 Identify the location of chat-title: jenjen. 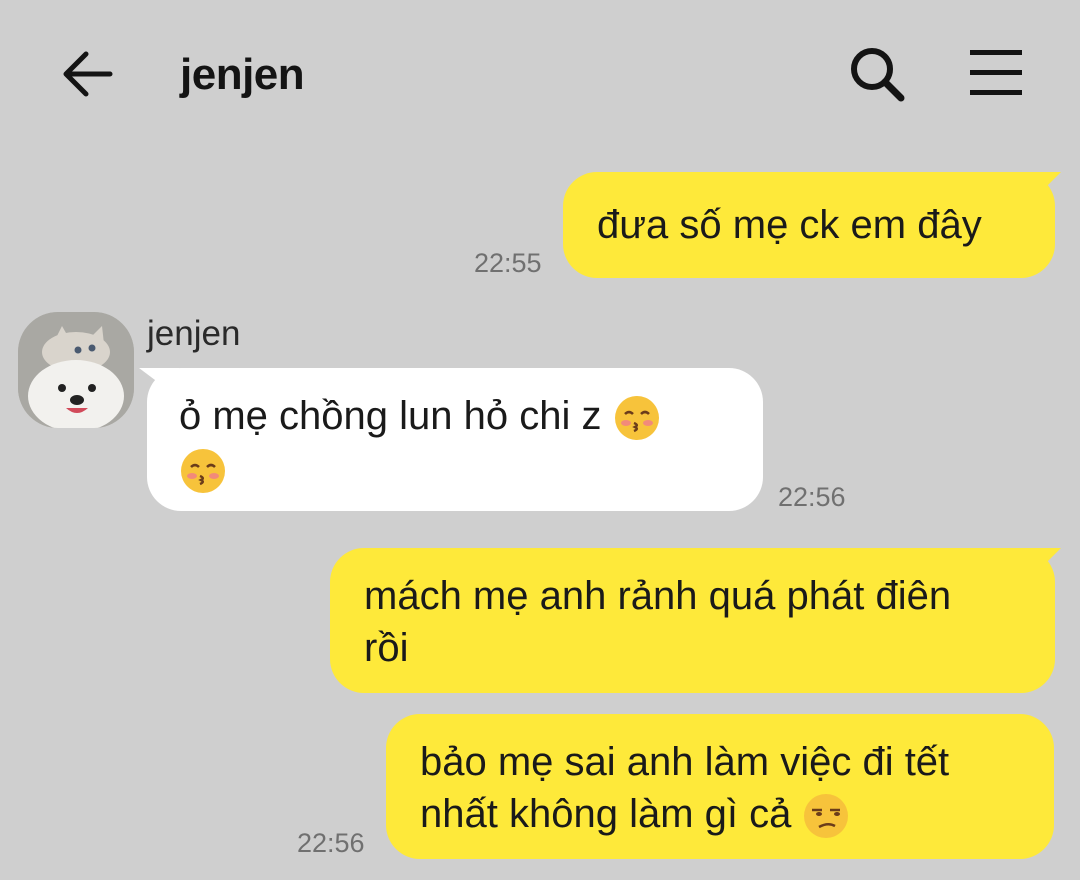
(242, 74).